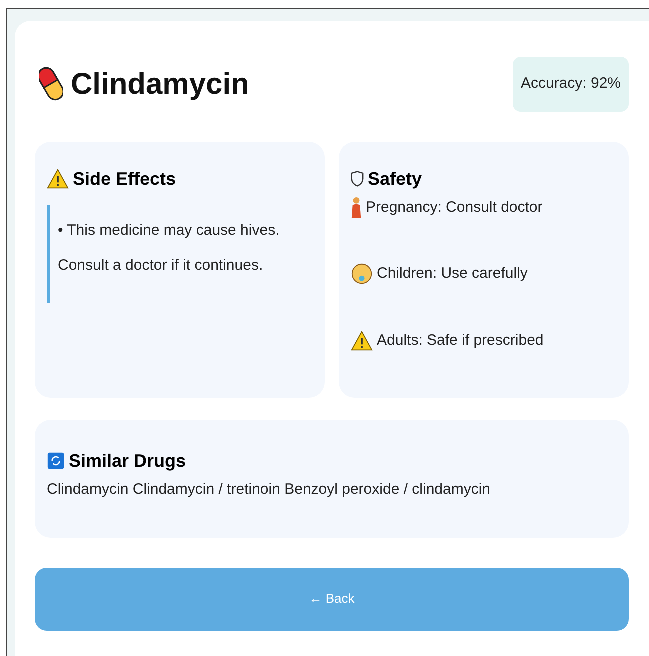 The image size is (649, 656). Describe the element at coordinates (124, 179) in the screenshot. I see `section-title: Side Effects` at that location.